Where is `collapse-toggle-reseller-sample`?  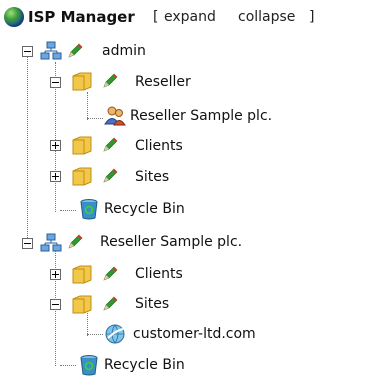
collapse-toggle-reseller-sample is located at coordinates (27, 243).